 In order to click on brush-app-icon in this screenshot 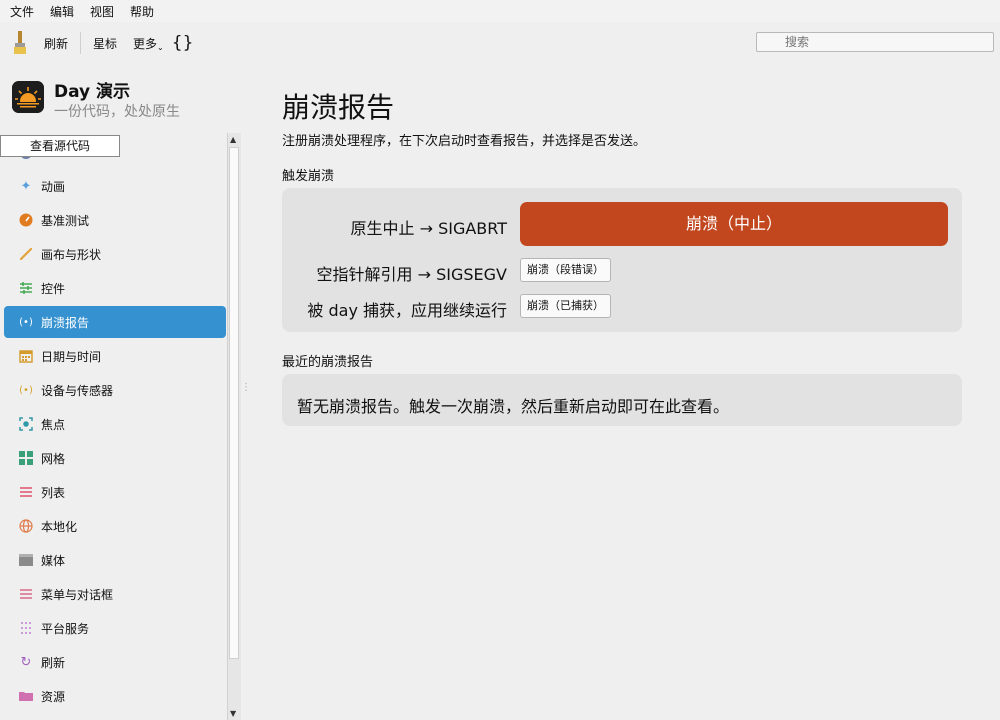, I will do `click(20, 43)`.